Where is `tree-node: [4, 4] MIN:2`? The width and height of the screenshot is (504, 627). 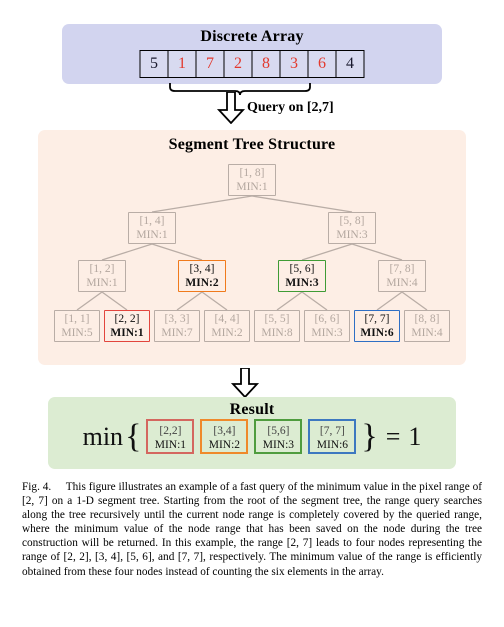 tree-node: [4, 4] MIN:2 is located at coordinates (227, 326).